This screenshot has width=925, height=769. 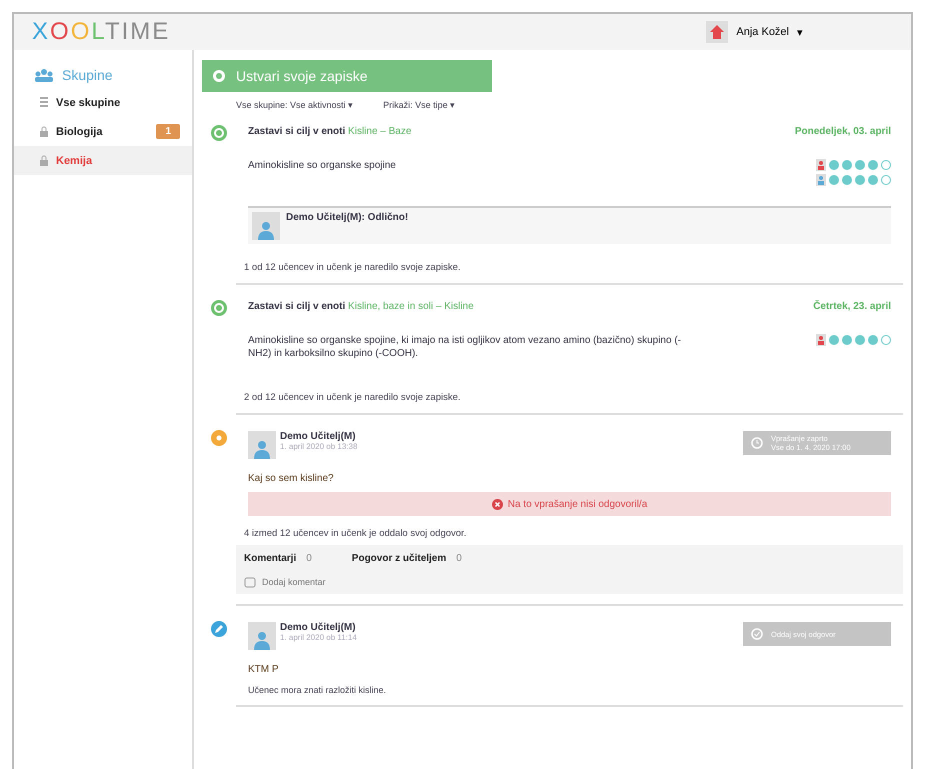 I want to click on sidebar-item: Kemija, so click(x=103, y=160).